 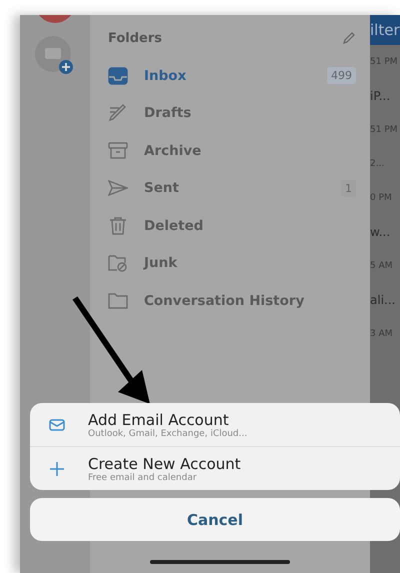 What do you see at coordinates (143, 477) in the screenshot?
I see `option-subtitle: Free email and calendar` at bounding box center [143, 477].